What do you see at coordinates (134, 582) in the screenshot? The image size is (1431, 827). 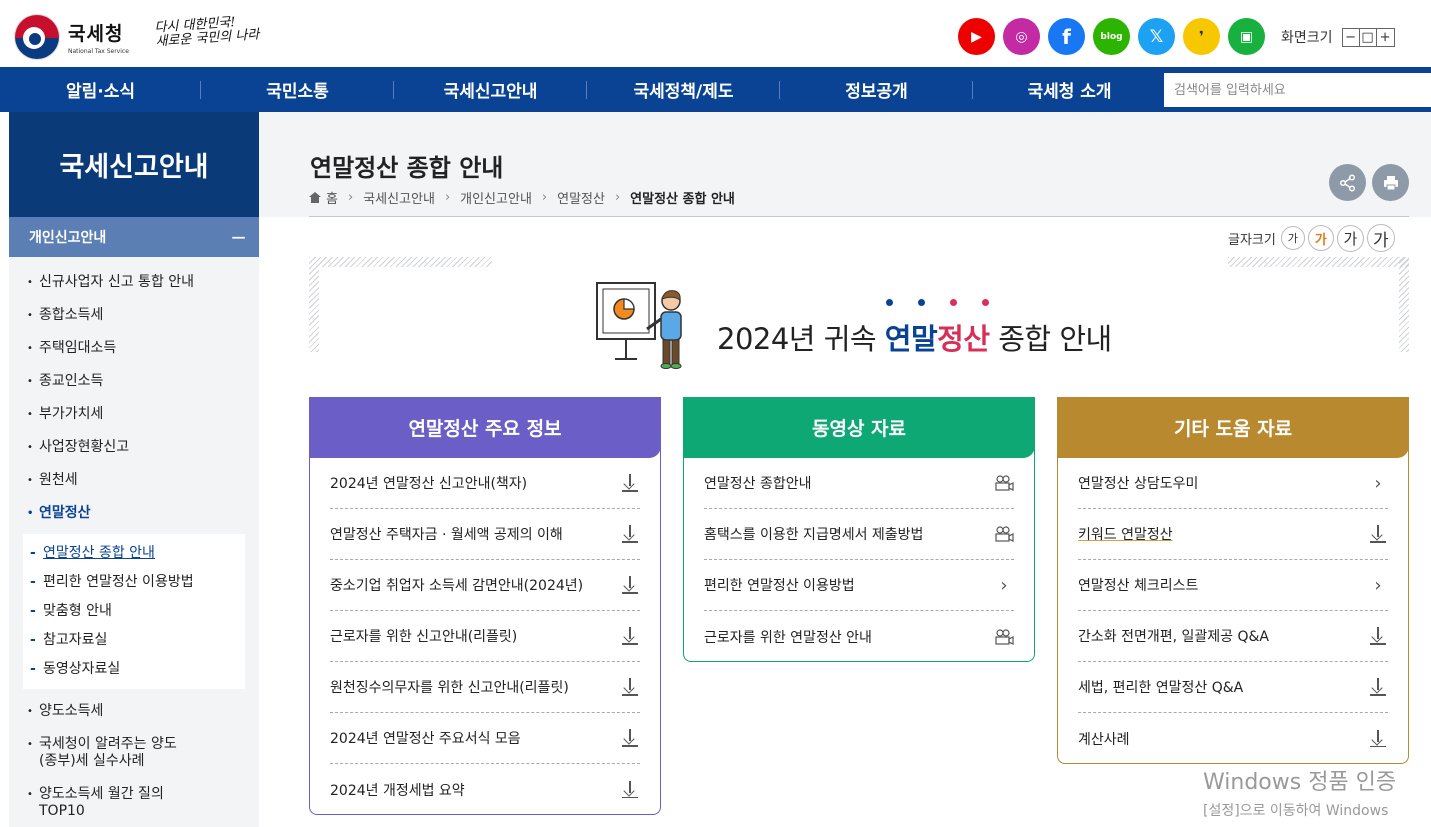 I see `sidebar-subitem: 편리한 연말정산 이용방법` at bounding box center [134, 582].